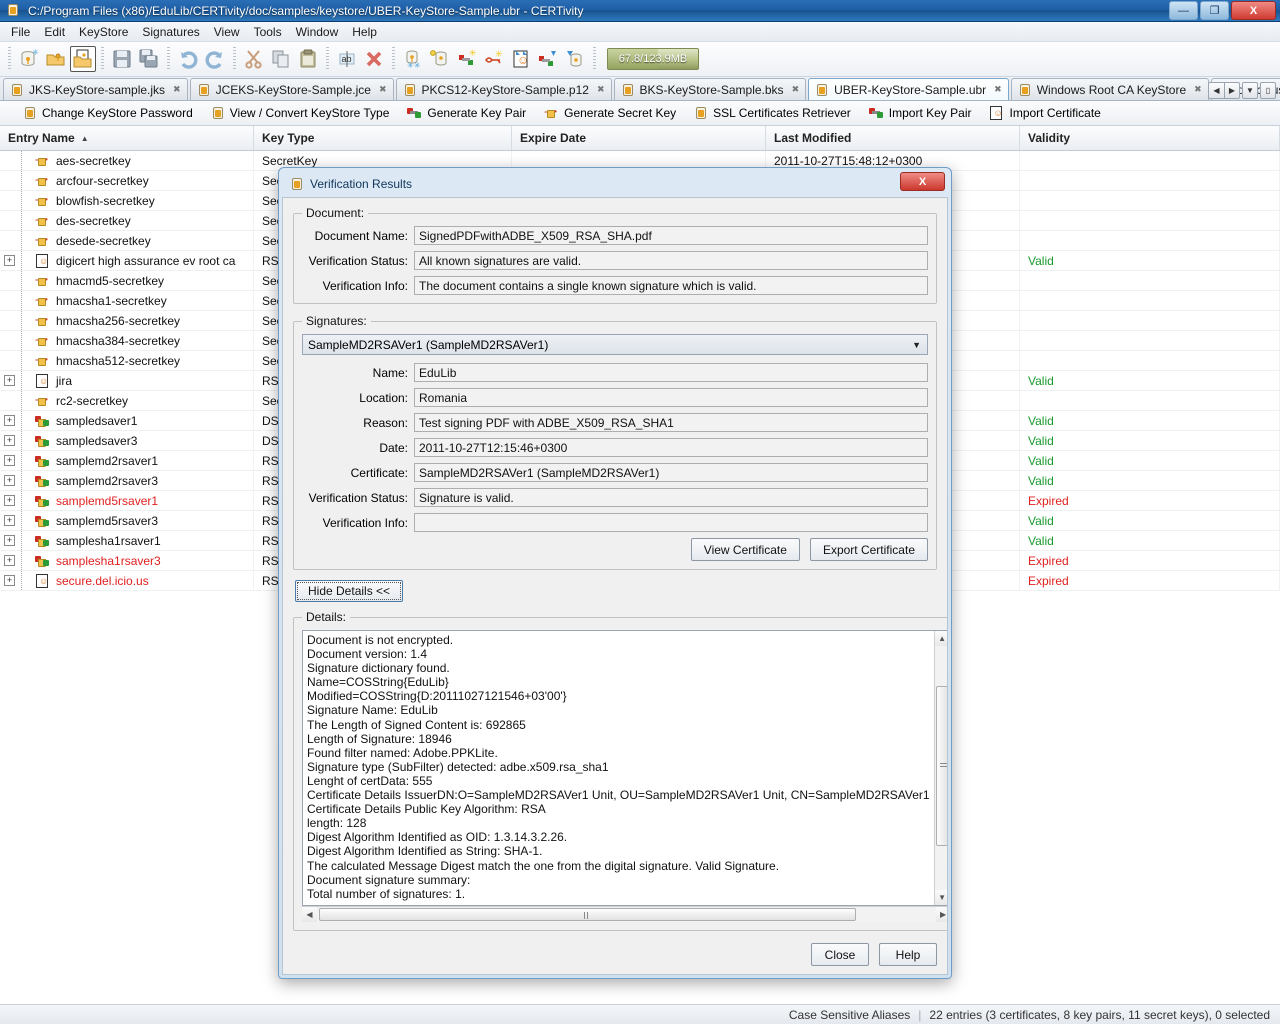 The image size is (1280, 1024). I want to click on import-certificate-button: ☺ Import Certificate, so click(1044, 113).